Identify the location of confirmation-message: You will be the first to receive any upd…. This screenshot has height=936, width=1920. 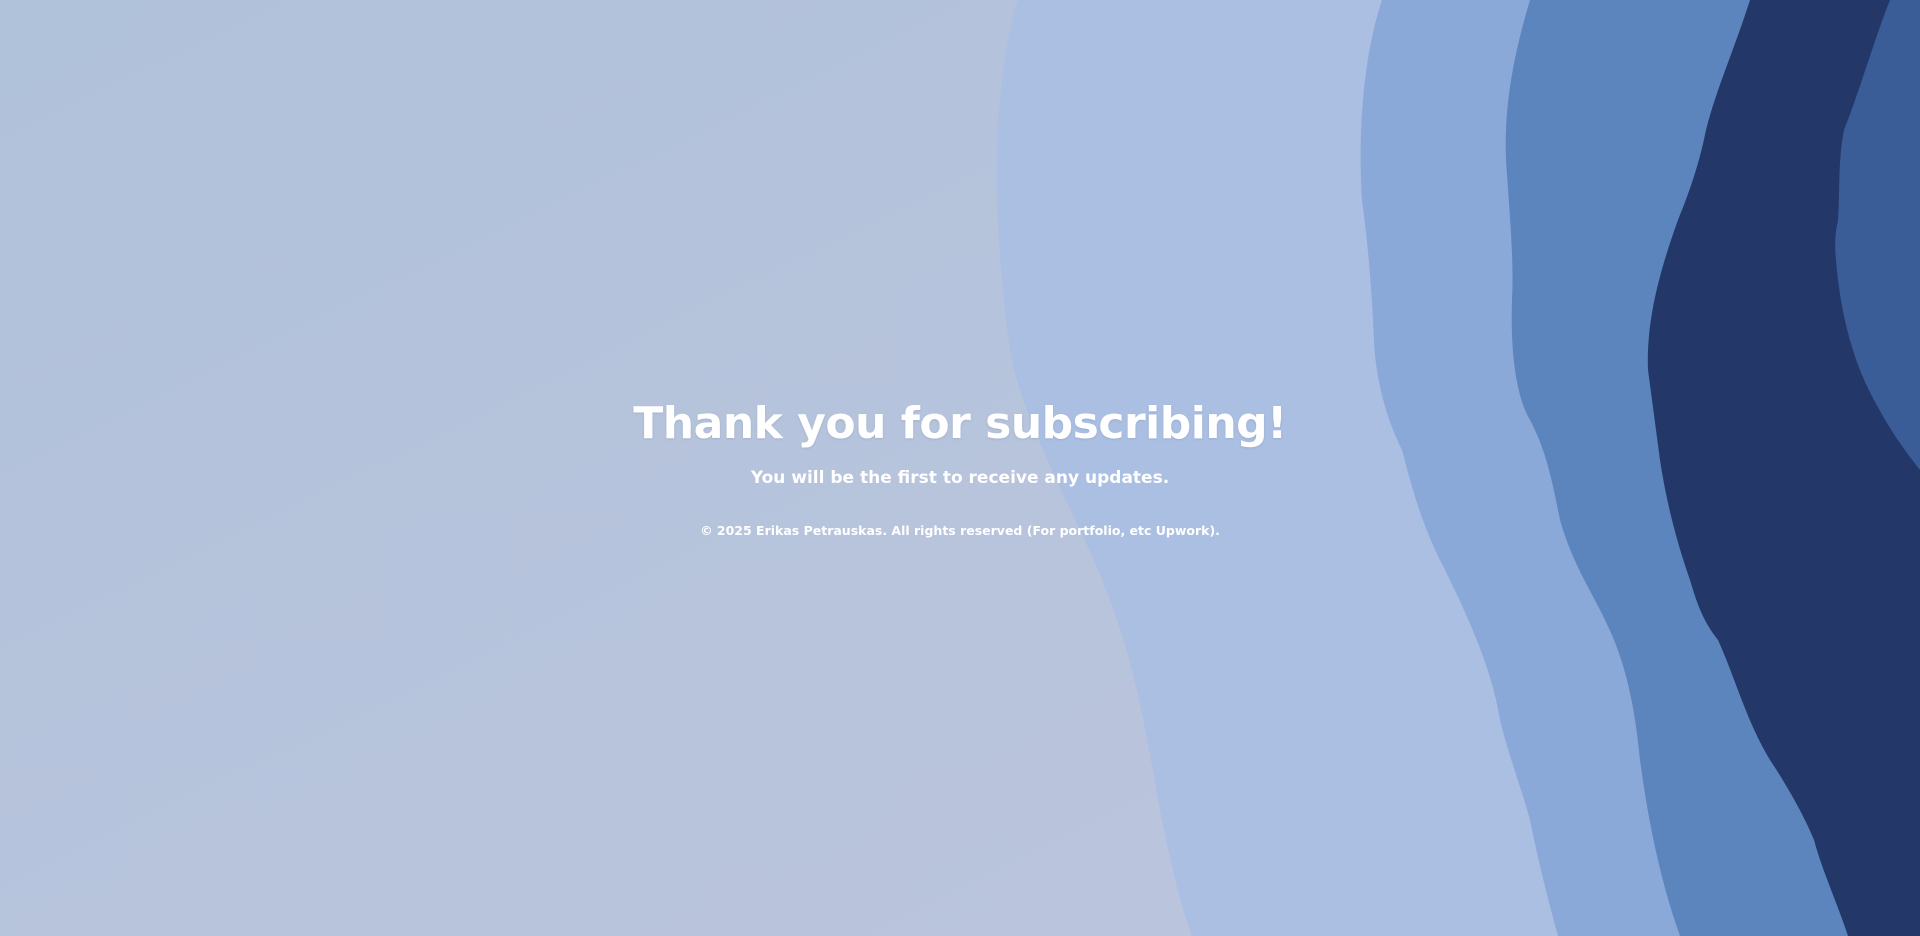
(960, 478).